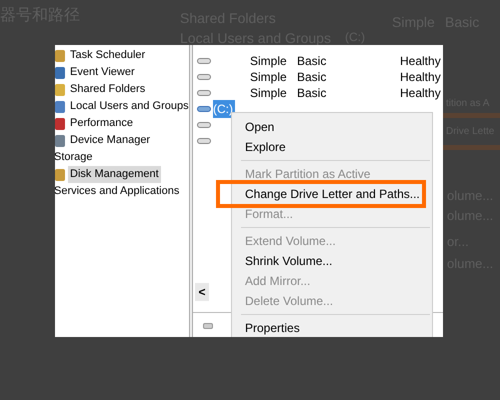 The width and height of the screenshot is (500, 400). I want to click on menu-item: Properties, so click(332, 327).